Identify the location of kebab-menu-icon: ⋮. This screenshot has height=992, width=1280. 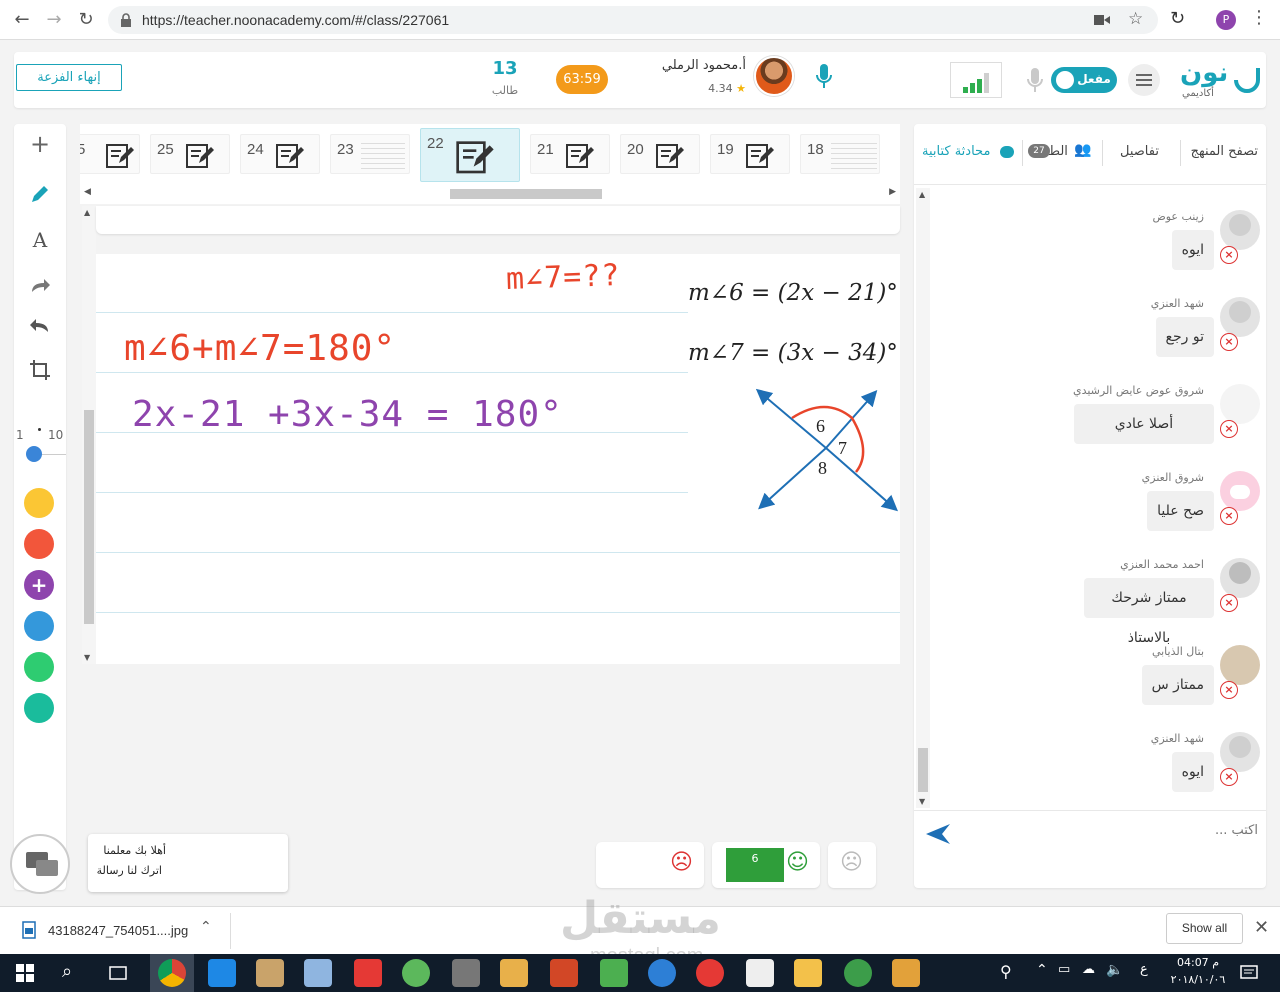
(1259, 17).